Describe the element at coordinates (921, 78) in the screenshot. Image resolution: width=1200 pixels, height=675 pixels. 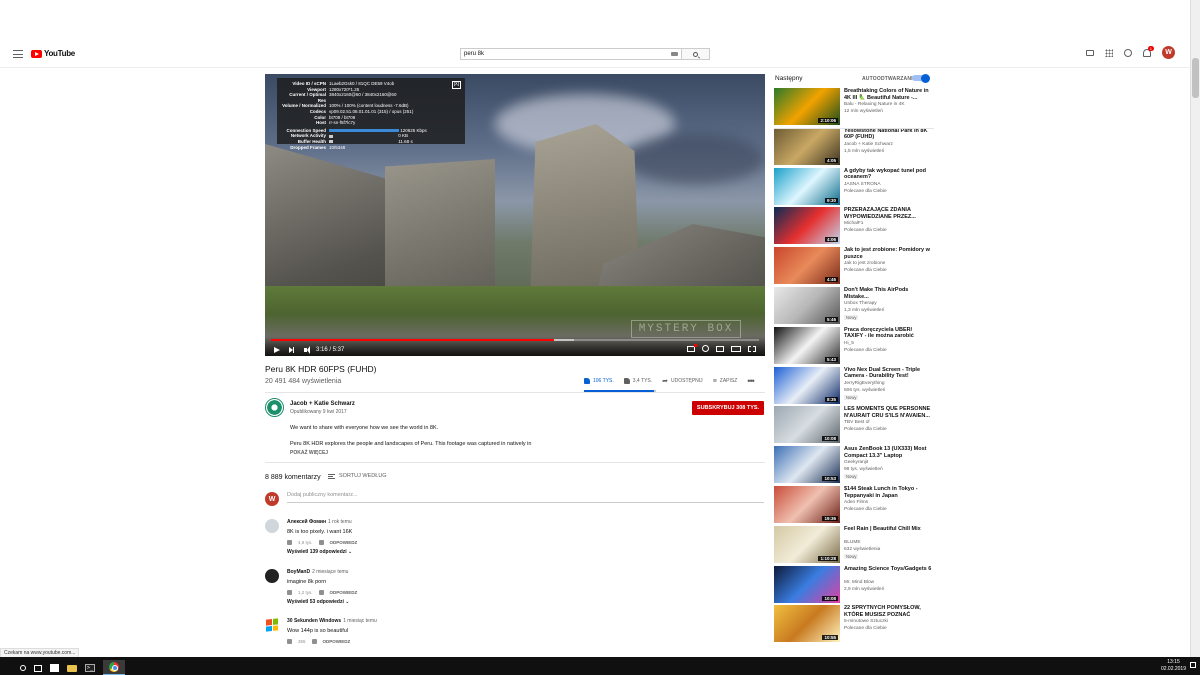
I see `autoplay-toggle` at that location.